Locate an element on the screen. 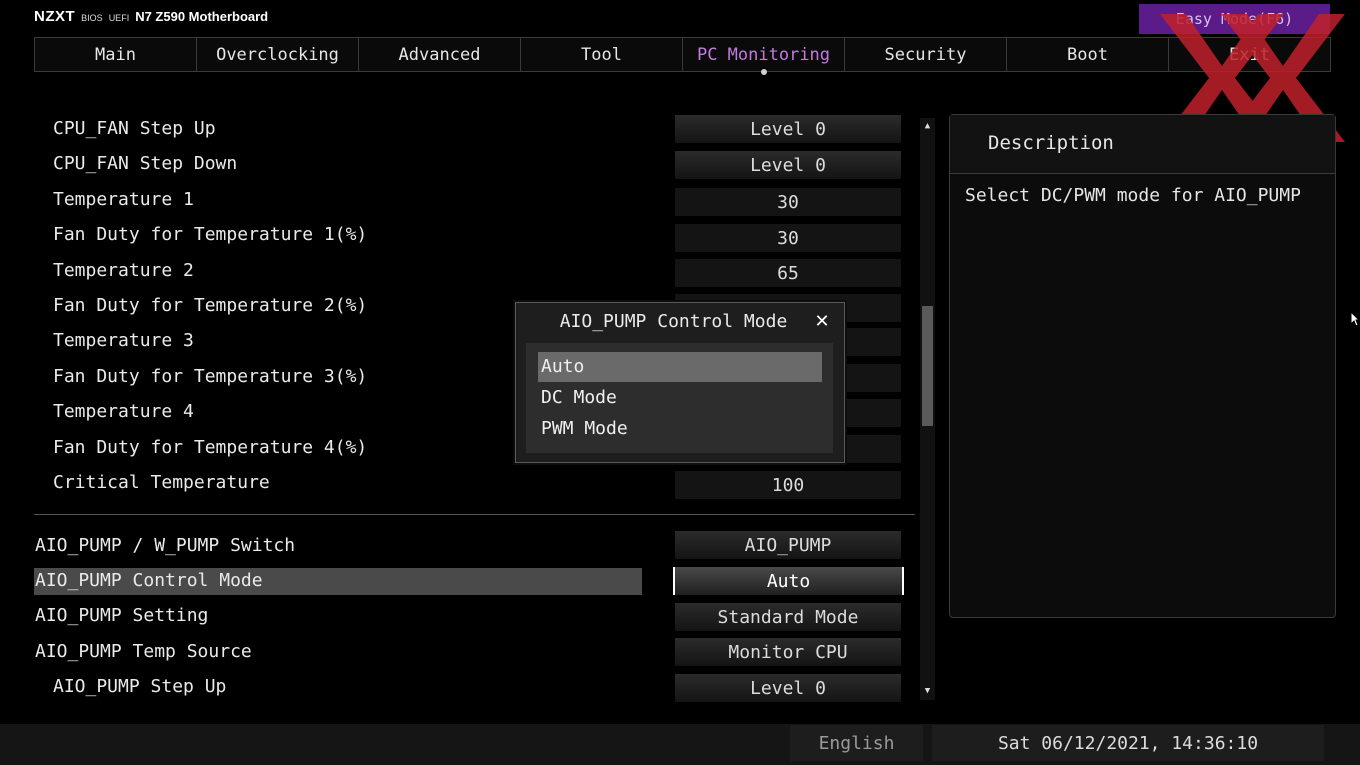 The width and height of the screenshot is (1360, 765). setting-label: Critical Temperature is located at coordinates (161, 482).